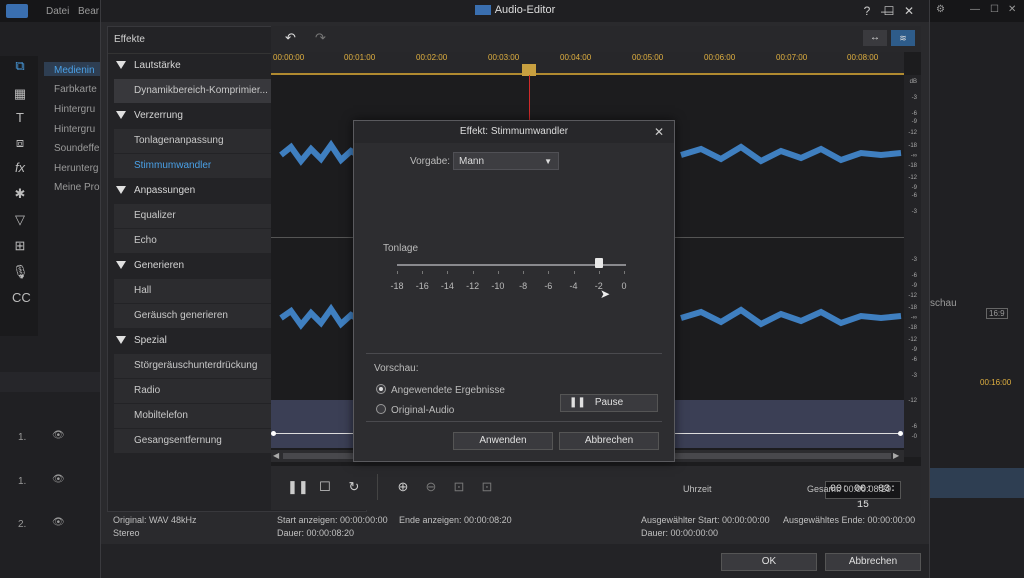  What do you see at coordinates (320, 38) in the screenshot?
I see `redo-icon: ↷` at bounding box center [320, 38].